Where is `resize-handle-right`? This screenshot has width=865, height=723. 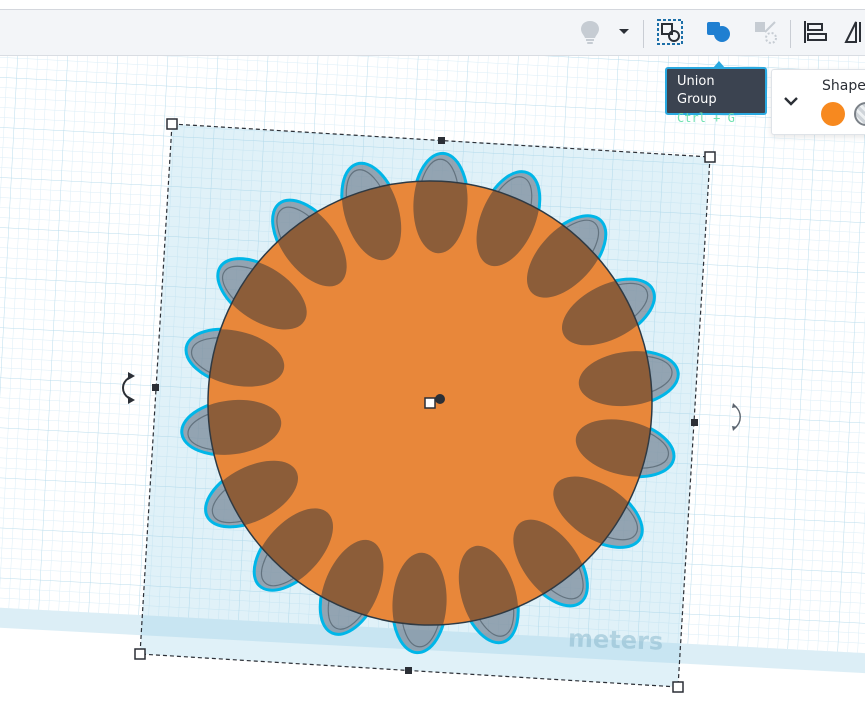
resize-handle-right is located at coordinates (694, 422).